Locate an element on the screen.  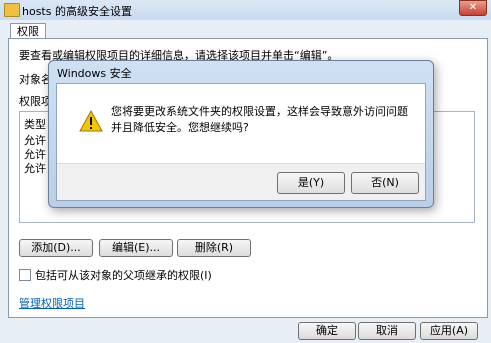
dialog-title: Windows 安全 is located at coordinates (94, 73).